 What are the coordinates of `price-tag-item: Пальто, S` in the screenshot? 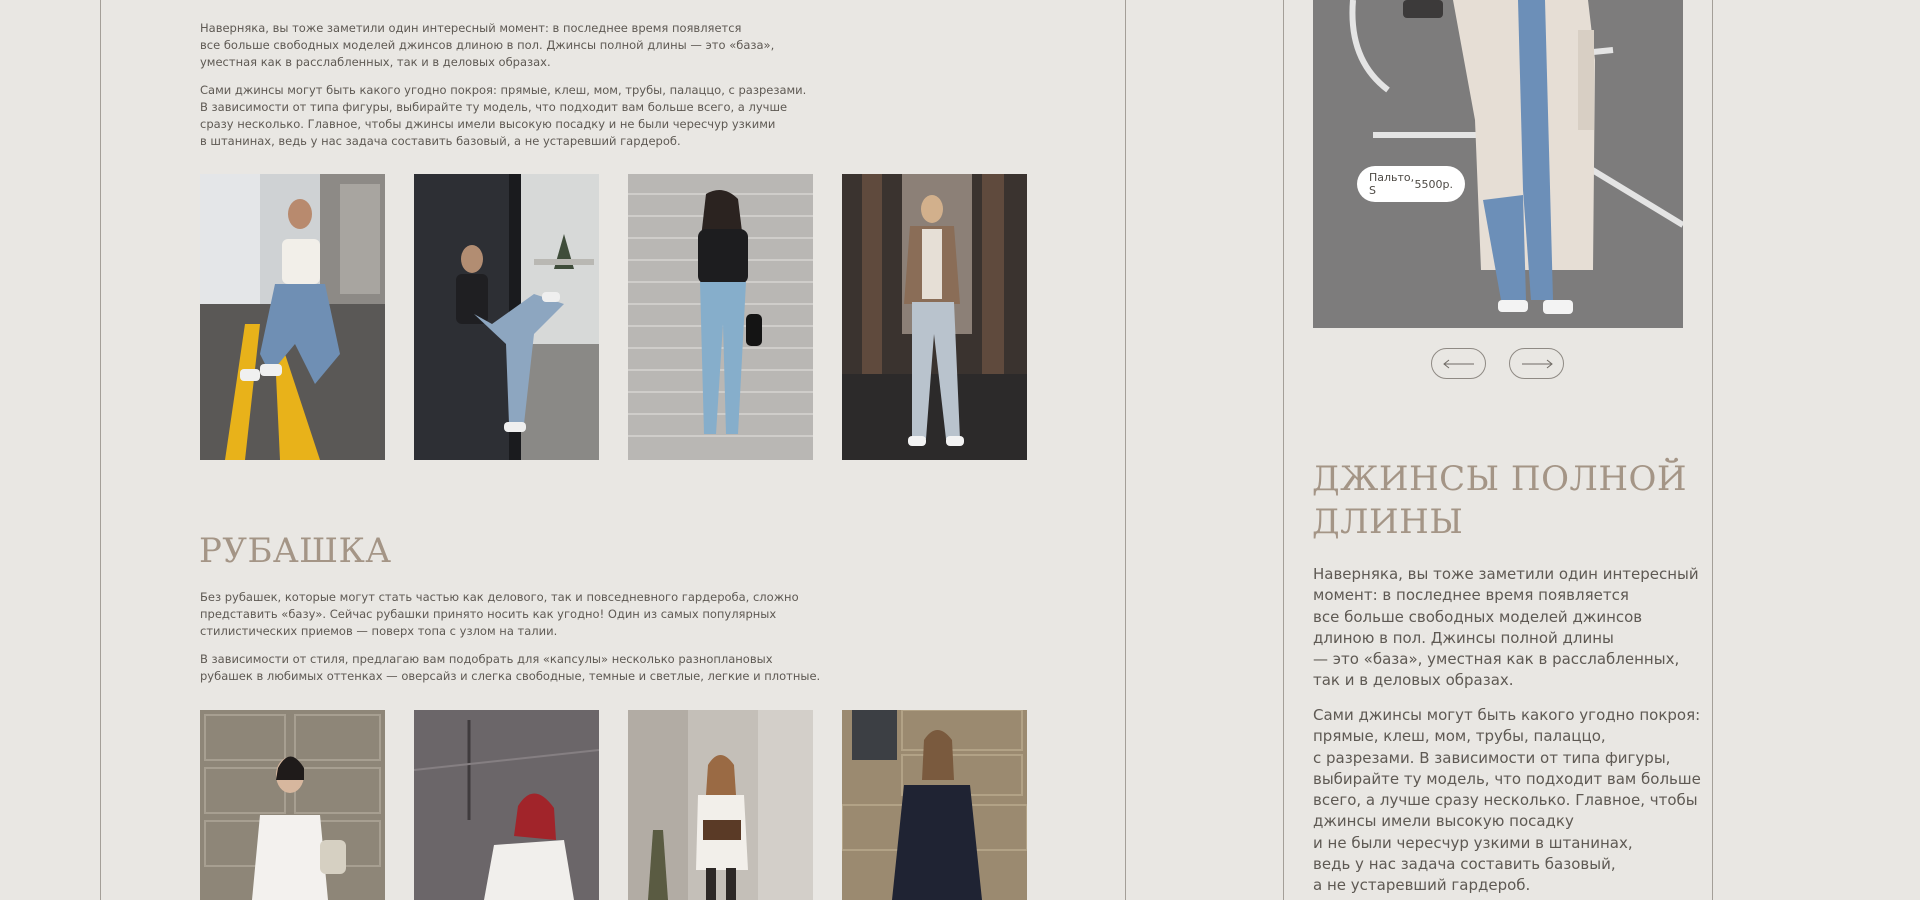 It's located at (1392, 184).